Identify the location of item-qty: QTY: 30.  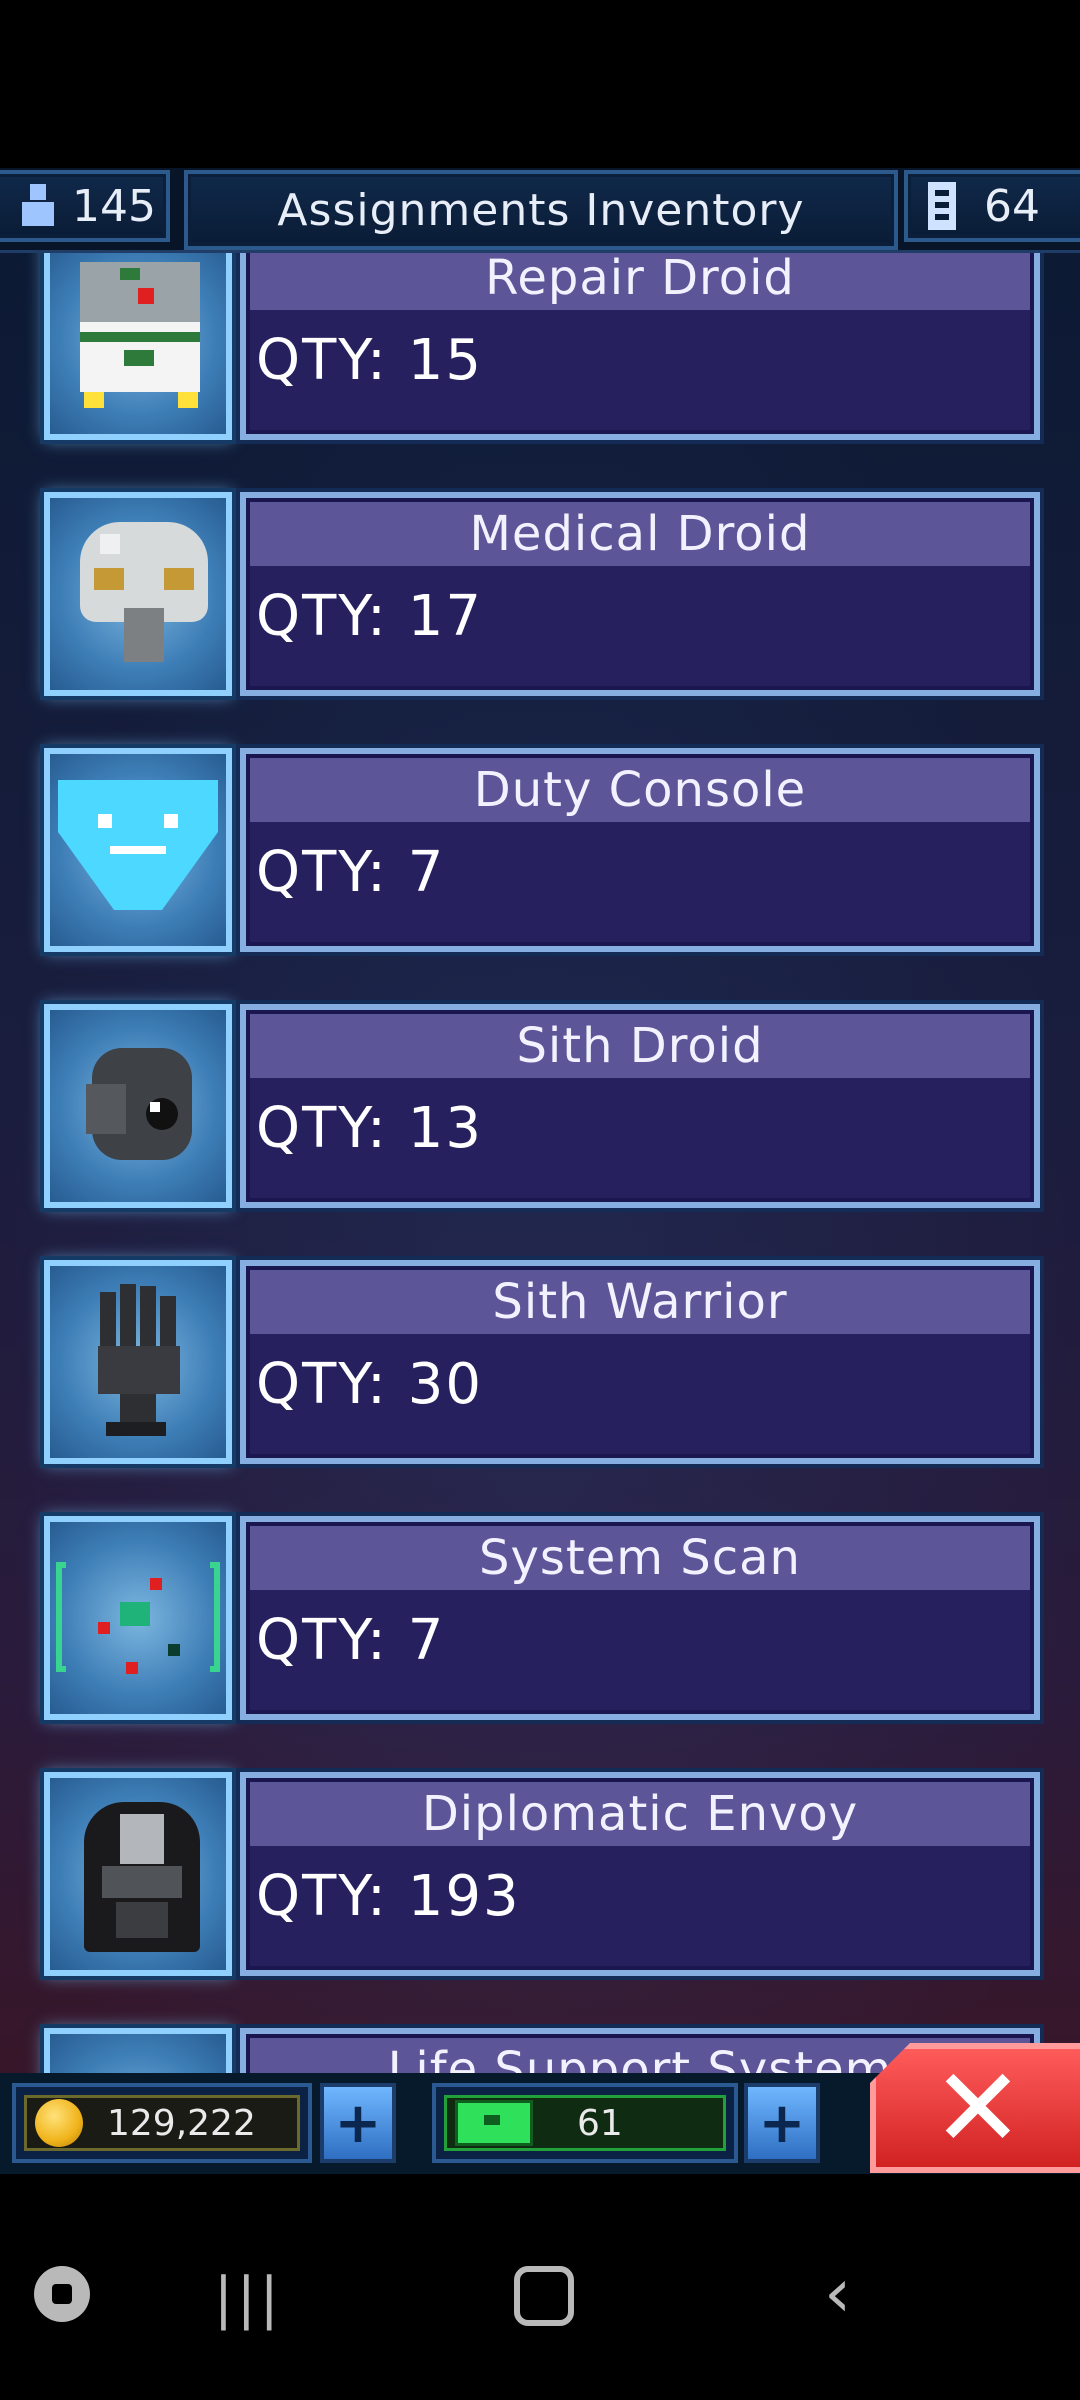
(369, 1384).